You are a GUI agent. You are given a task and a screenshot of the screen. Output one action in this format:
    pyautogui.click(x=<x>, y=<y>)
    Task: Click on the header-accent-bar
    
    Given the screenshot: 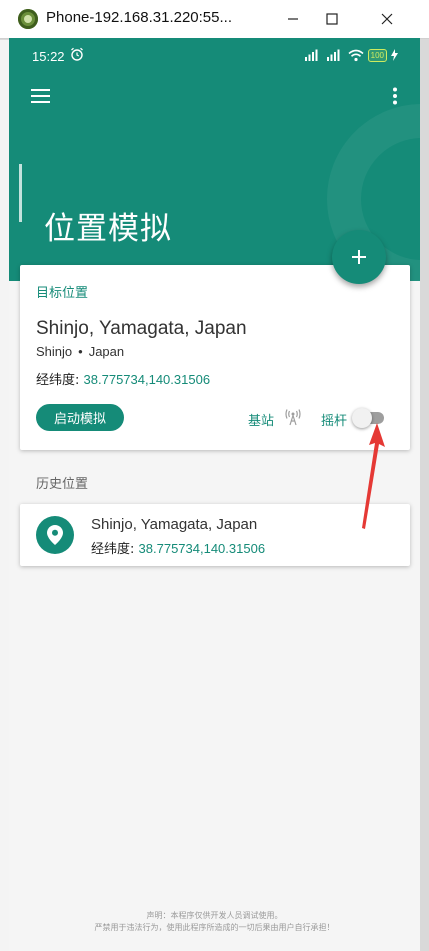 What is the action you would take?
    pyautogui.click(x=20, y=193)
    